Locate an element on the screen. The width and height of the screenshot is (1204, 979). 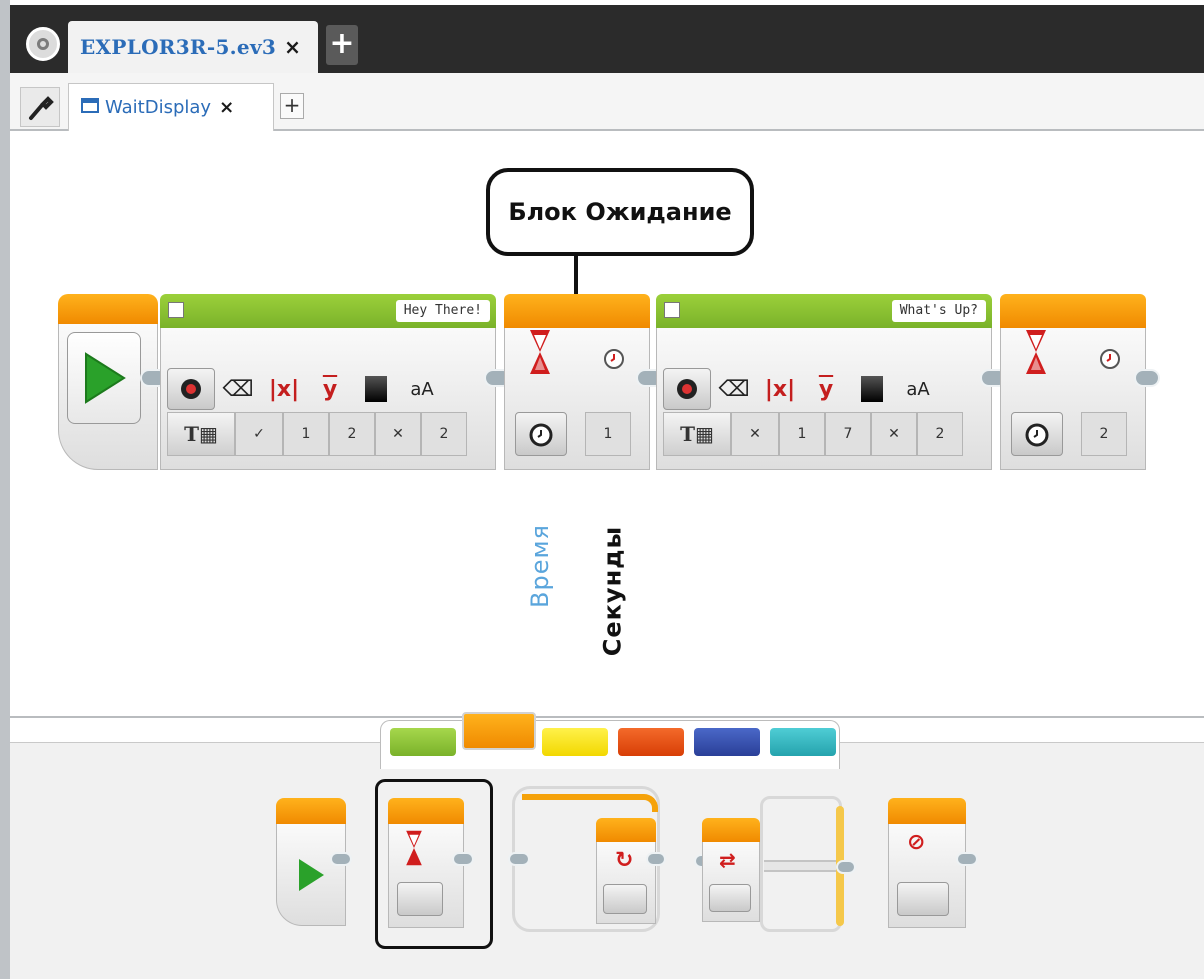
project-tab-close-icon: × is located at coordinates (292, 47).